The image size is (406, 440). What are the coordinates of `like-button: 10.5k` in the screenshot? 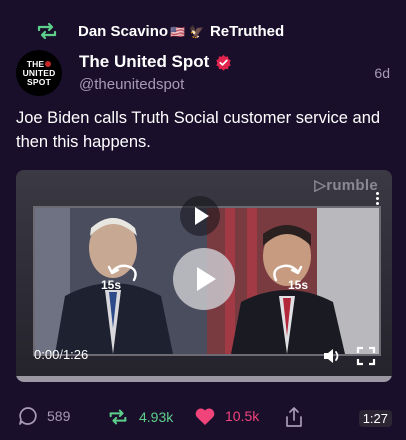 It's located at (226, 416).